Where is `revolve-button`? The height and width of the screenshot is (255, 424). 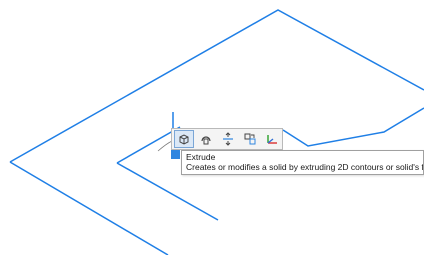 revolve-button is located at coordinates (206, 139).